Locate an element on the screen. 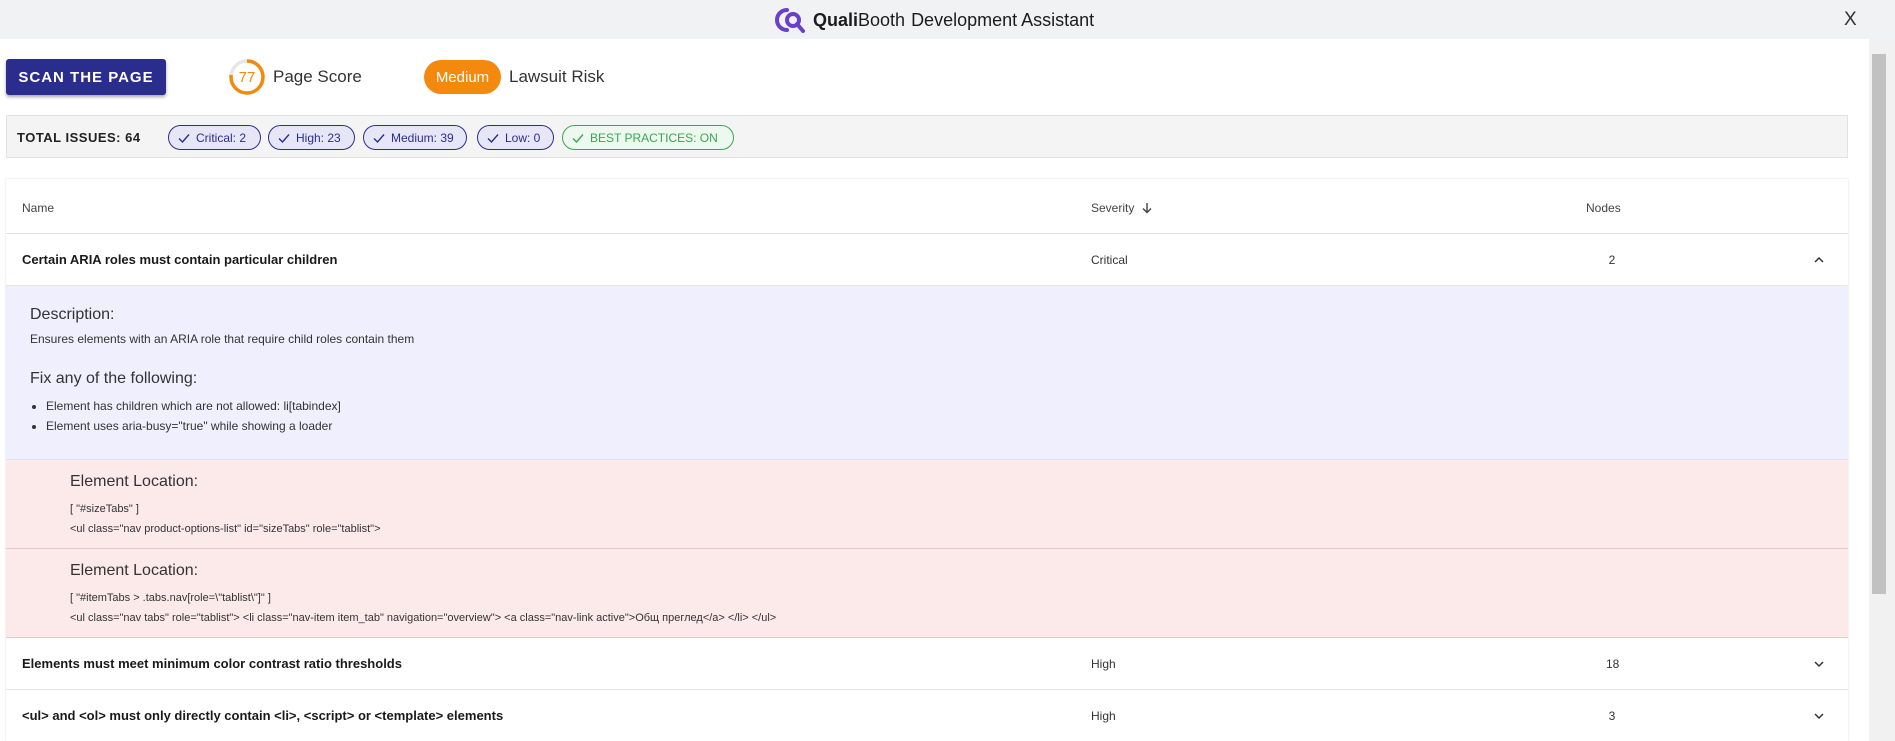 The image size is (1895, 741). chevron-up-icon is located at coordinates (1819, 260).